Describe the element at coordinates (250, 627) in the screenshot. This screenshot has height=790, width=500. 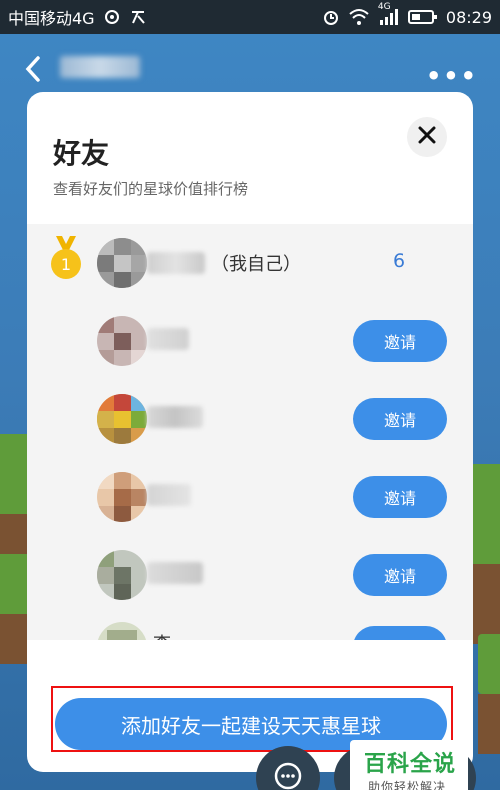
I see `friend-row: 李 邀请` at that location.